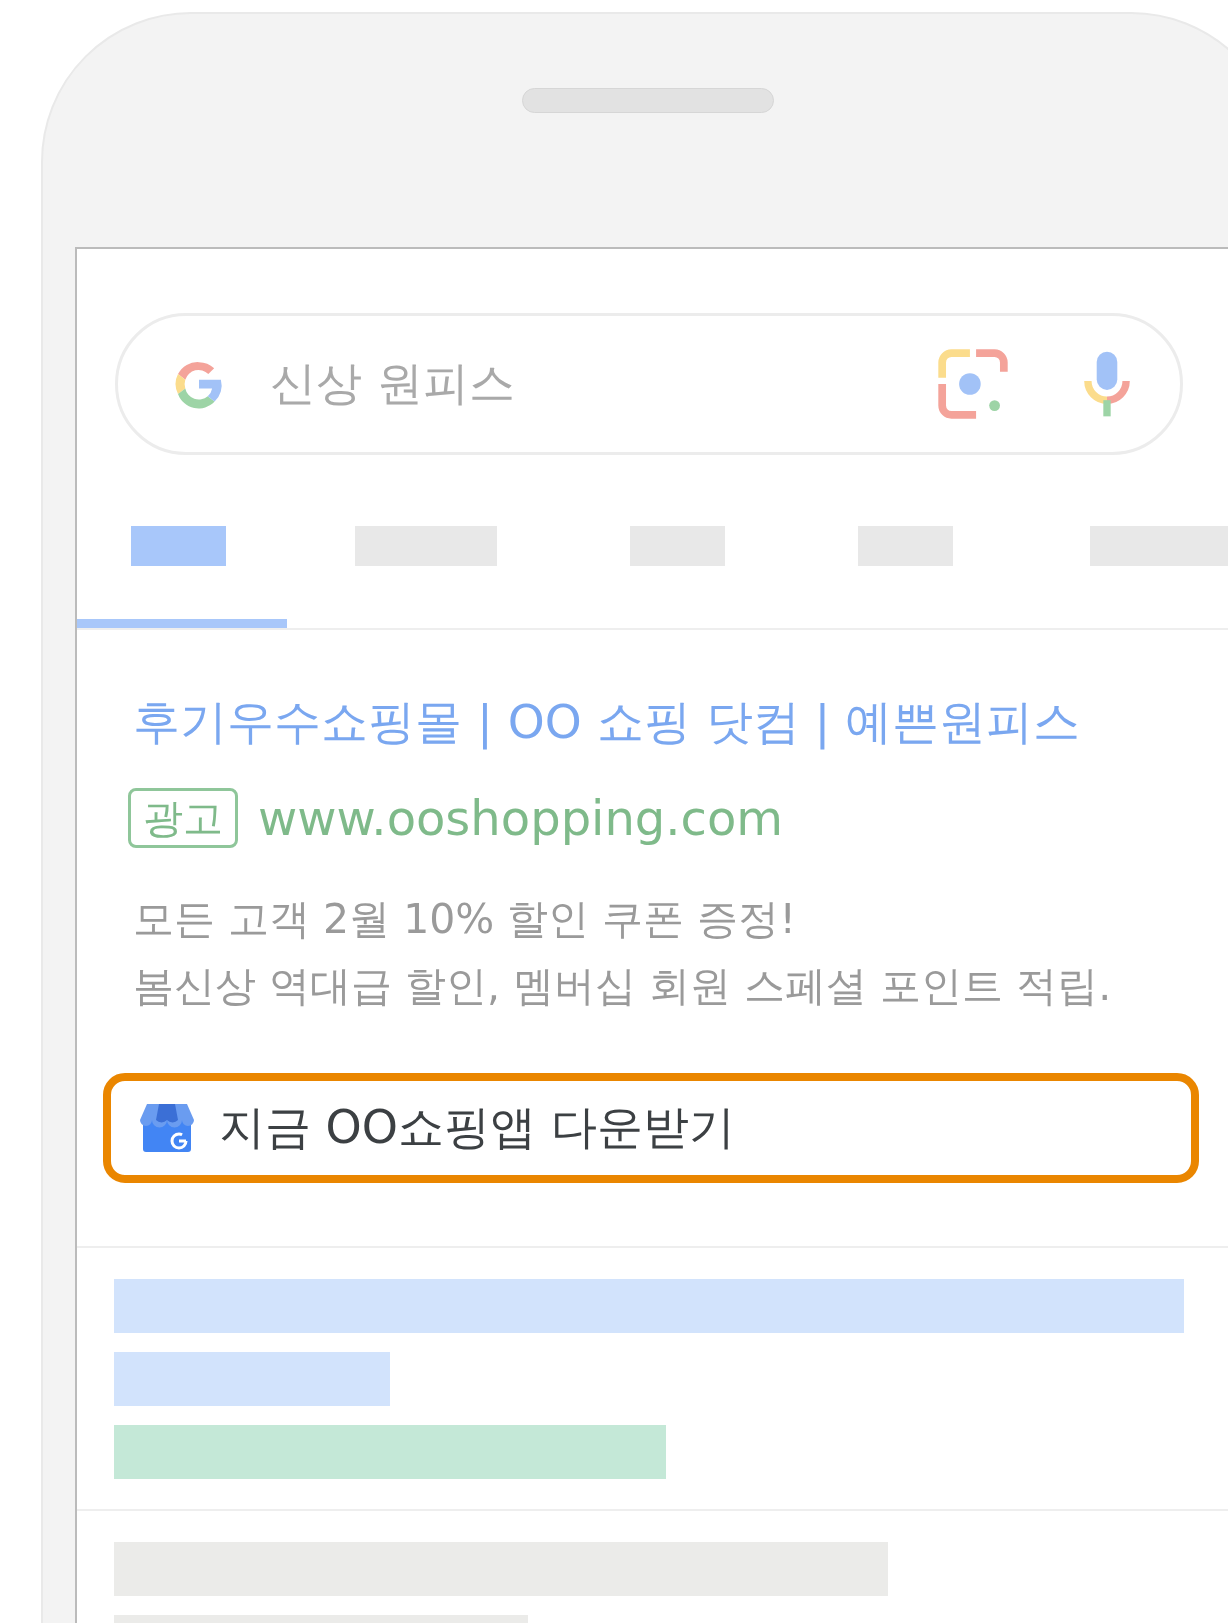 Image resolution: width=1228 pixels, height=1623 pixels. What do you see at coordinates (183, 818) in the screenshot?
I see `ad-label: 광고` at bounding box center [183, 818].